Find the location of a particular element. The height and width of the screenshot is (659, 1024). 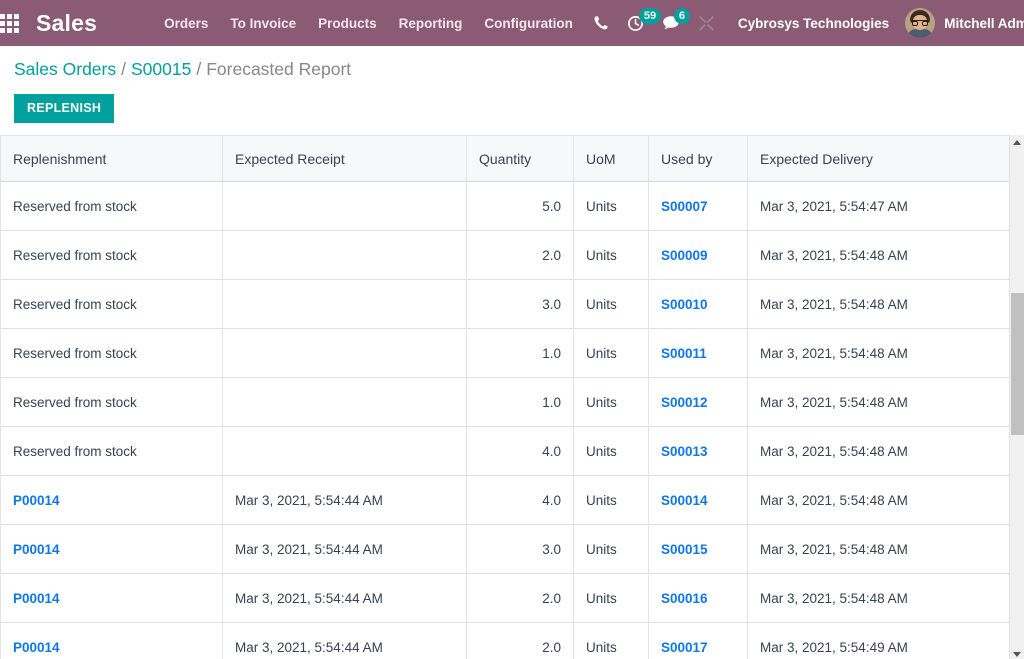

vertical-scrollbar is located at coordinates (1016, 397).